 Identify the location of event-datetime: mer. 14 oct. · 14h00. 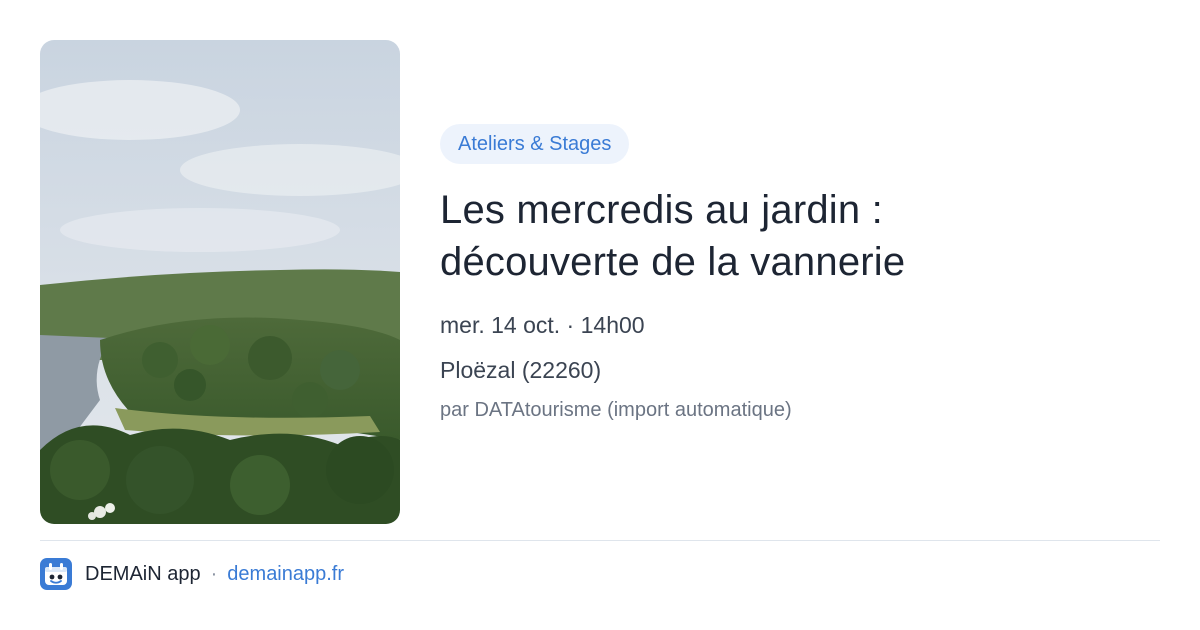
(542, 325).